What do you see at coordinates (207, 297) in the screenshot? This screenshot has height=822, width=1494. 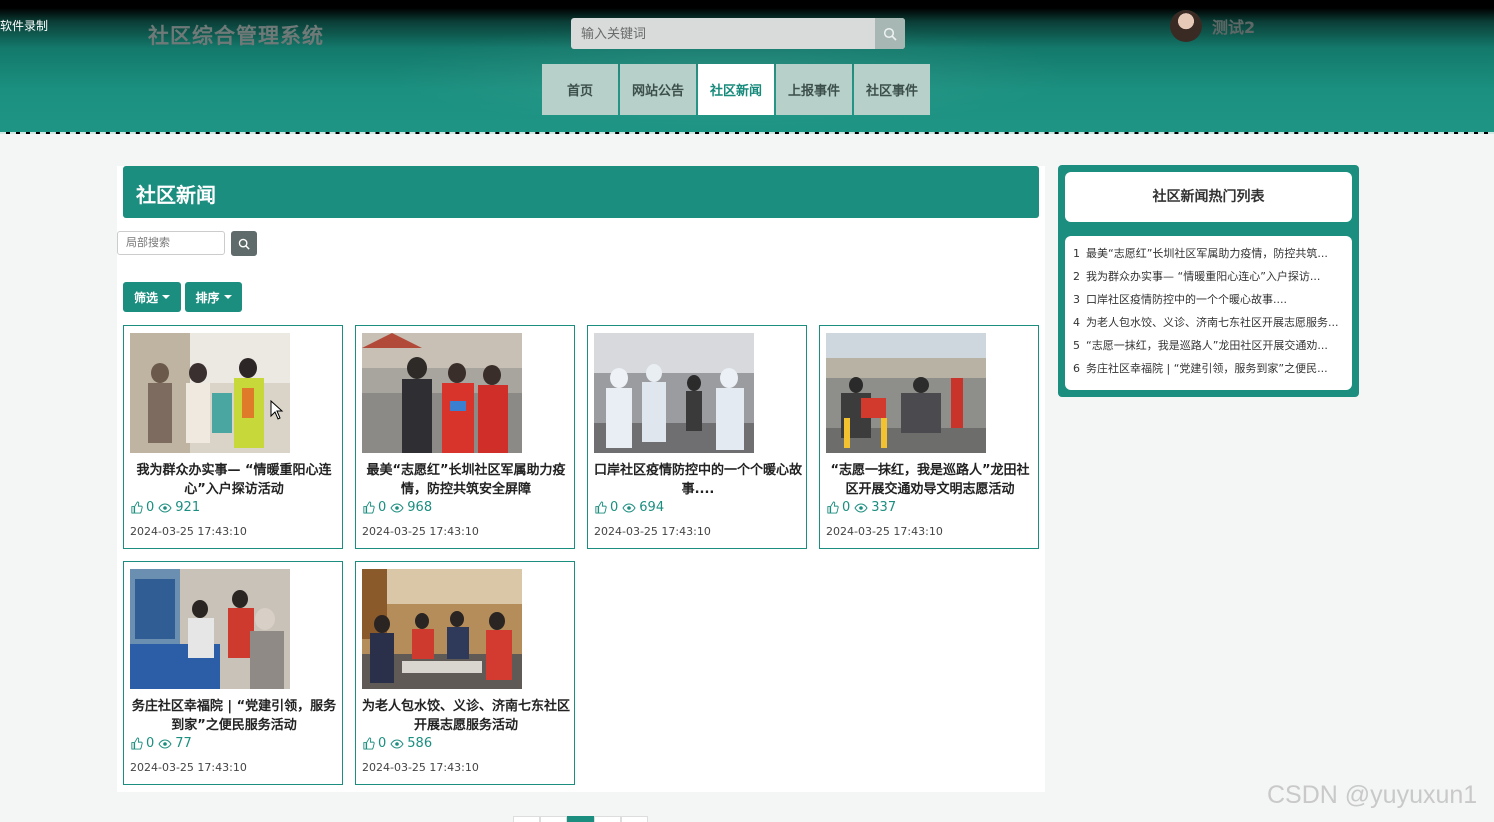 I see `sort-label: 排序` at bounding box center [207, 297].